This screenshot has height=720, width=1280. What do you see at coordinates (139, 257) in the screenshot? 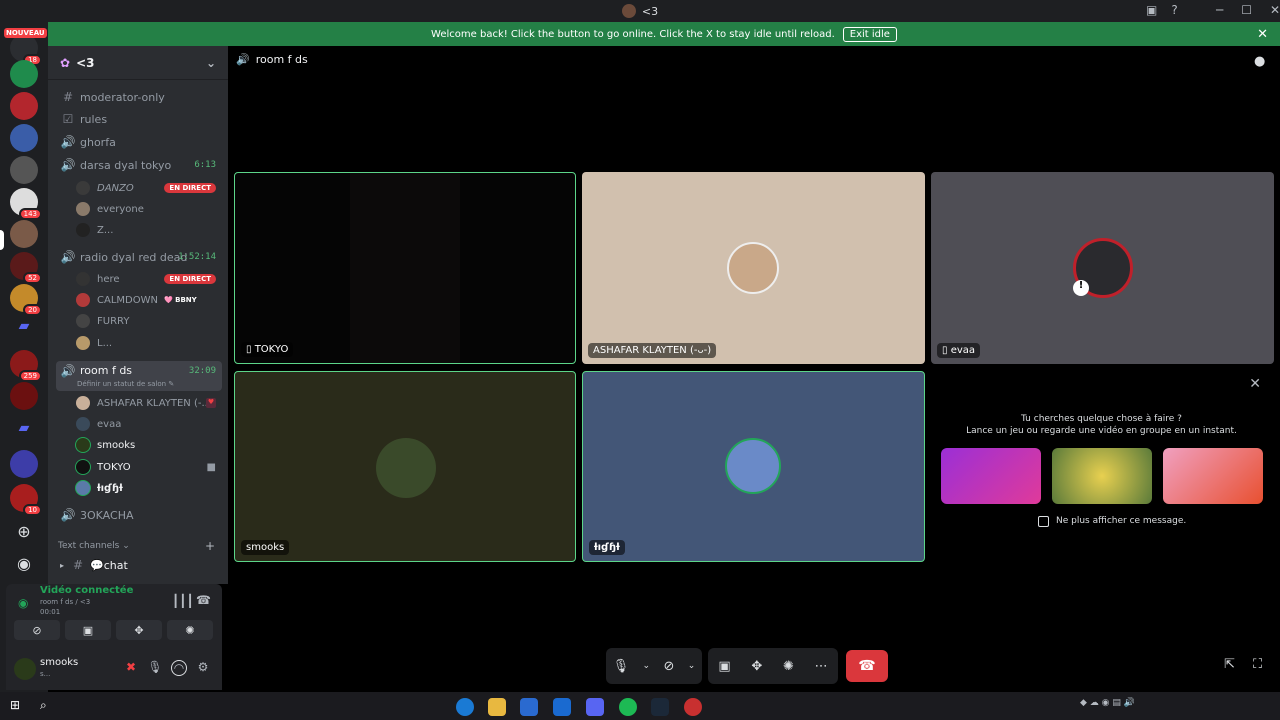
I see `channel-radio-dyal-red-dead: 🔊 radio dyal red dead 1:52:14` at bounding box center [139, 257].